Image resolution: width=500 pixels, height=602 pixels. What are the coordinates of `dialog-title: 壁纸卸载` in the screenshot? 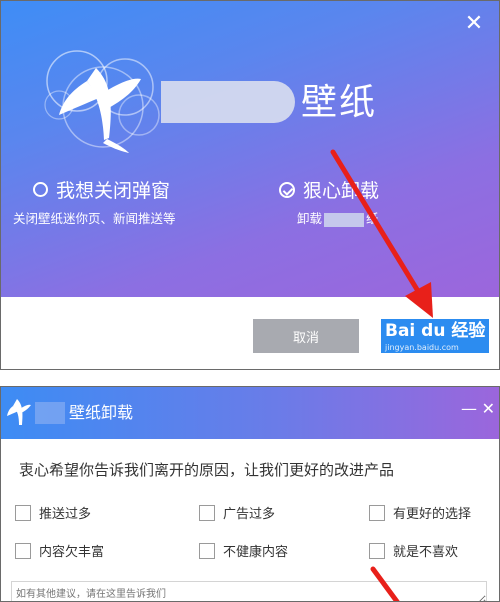 It's located at (101, 412).